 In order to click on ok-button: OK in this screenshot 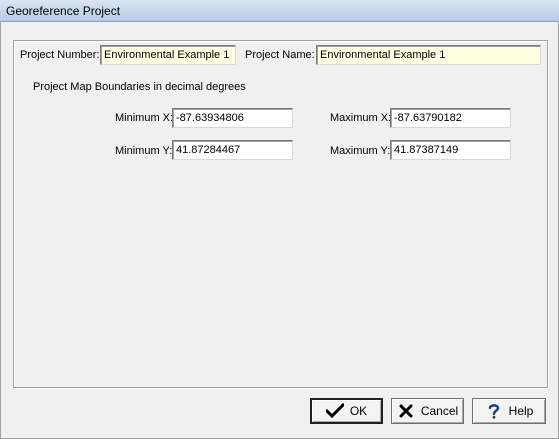, I will do `click(346, 411)`.